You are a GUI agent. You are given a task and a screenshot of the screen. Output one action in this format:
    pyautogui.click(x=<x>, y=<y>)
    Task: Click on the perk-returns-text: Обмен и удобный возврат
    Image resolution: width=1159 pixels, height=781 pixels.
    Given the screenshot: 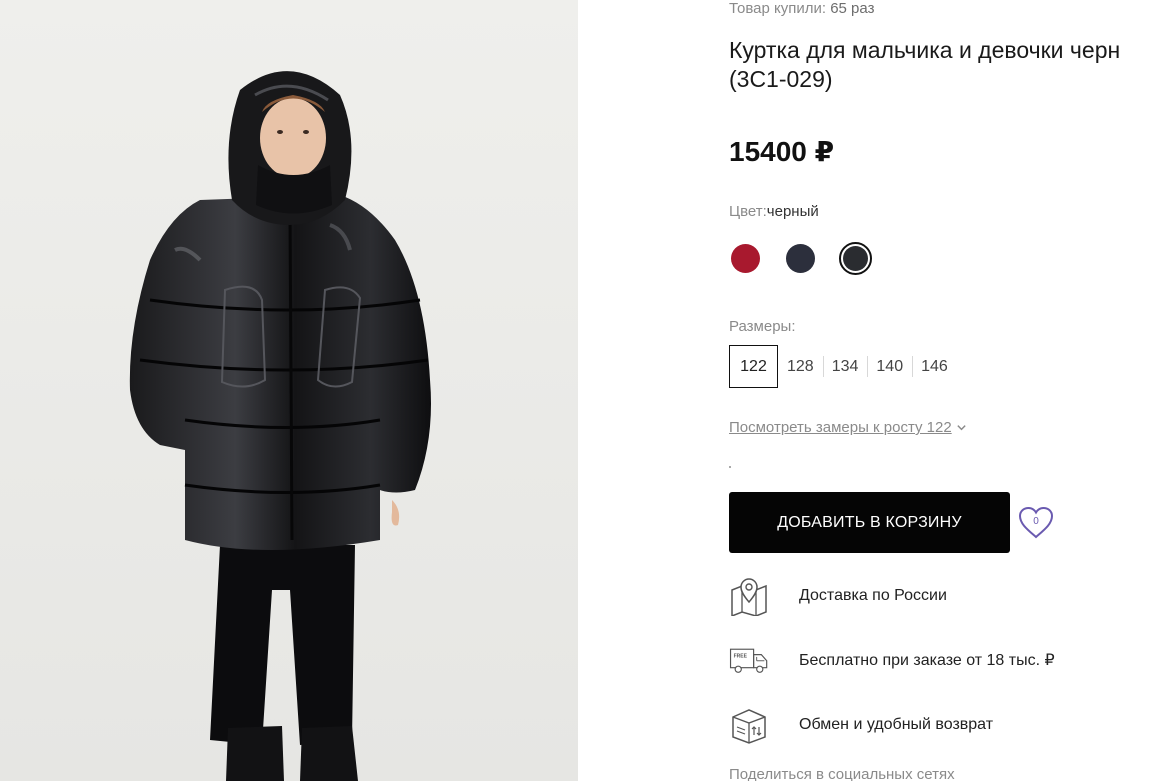 What is the action you would take?
    pyautogui.click(x=896, y=724)
    